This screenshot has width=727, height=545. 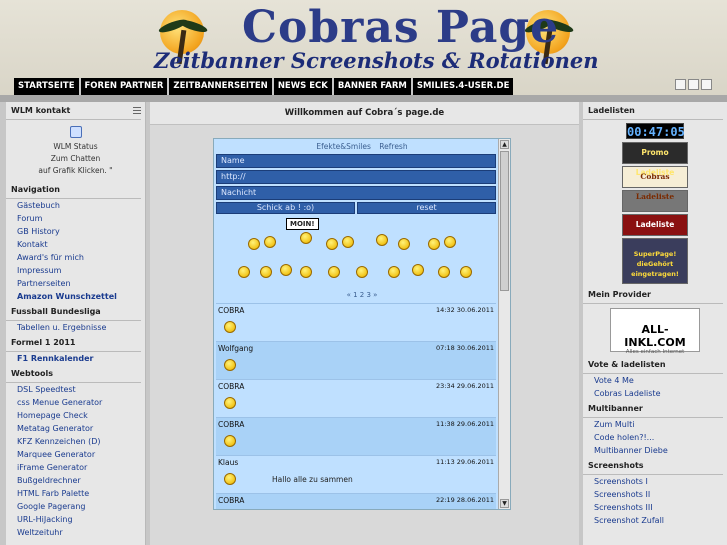 I want to click on promo-ladeliste-badge: Promo Ladeliste, so click(x=655, y=159).